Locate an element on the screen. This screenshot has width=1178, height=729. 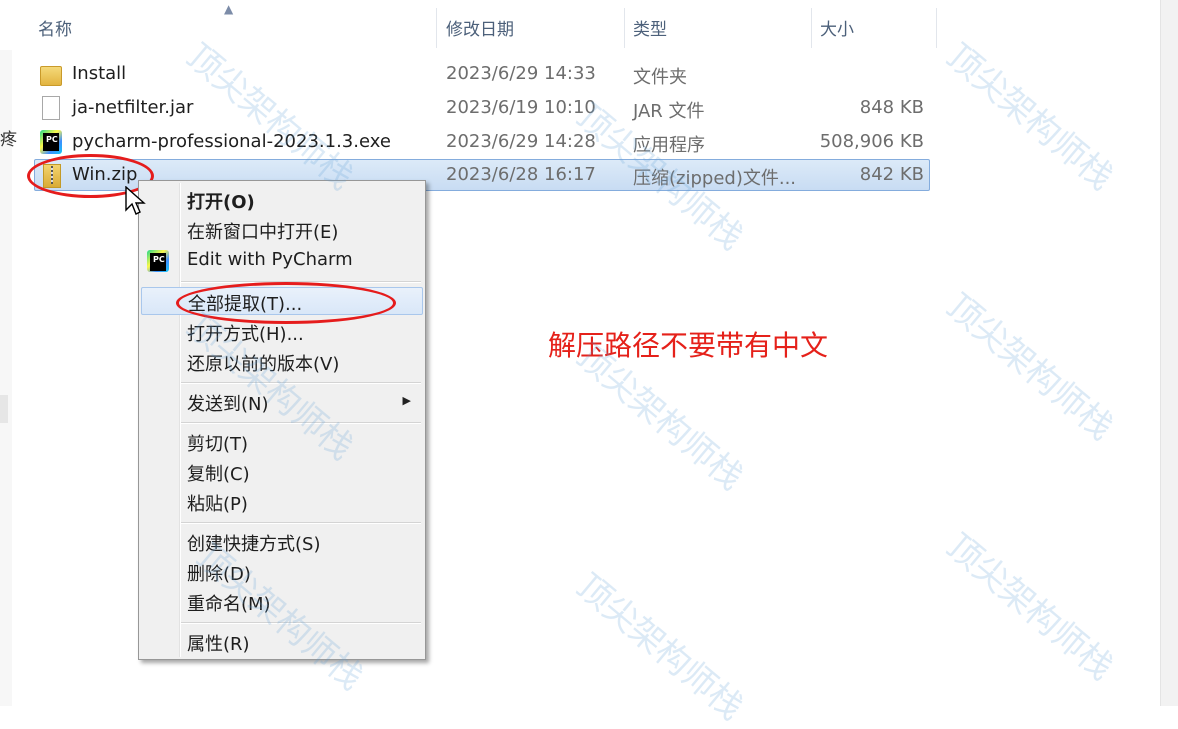
menu-item-label: 属性(R) is located at coordinates (218, 644).